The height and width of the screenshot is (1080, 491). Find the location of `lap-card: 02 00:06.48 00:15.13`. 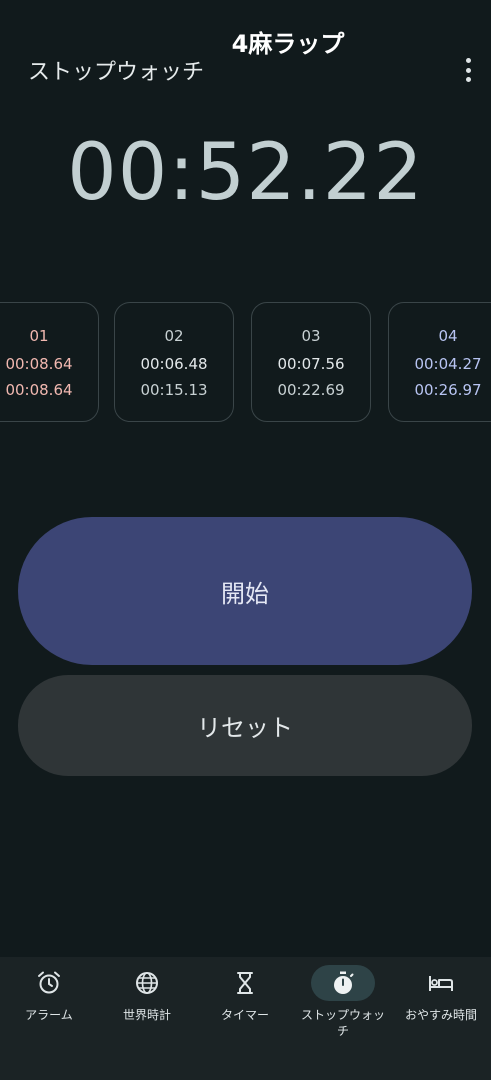

lap-card: 02 00:06.48 00:15.13 is located at coordinates (174, 362).